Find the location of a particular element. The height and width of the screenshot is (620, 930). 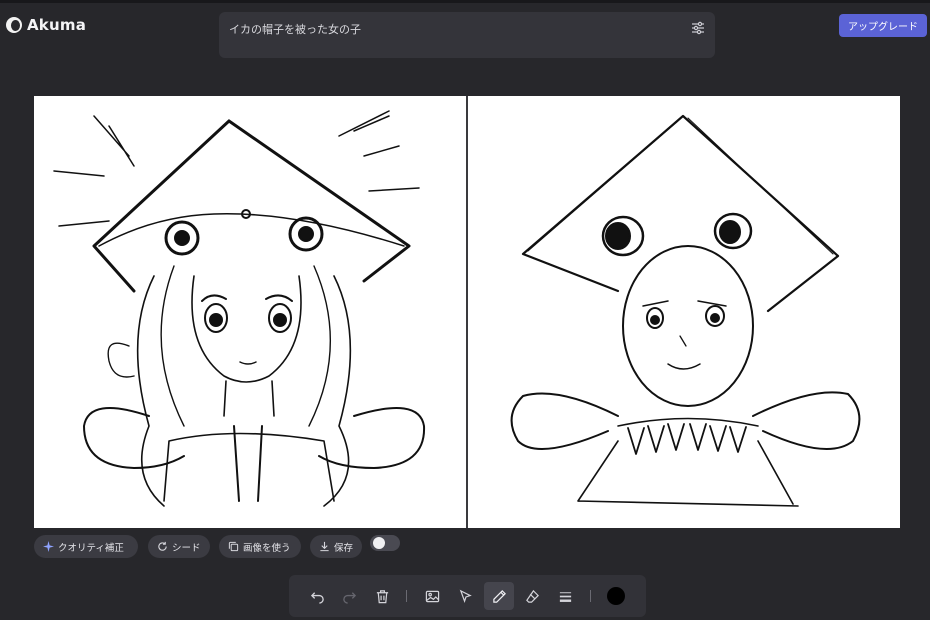

pencil-button is located at coordinates (499, 596).